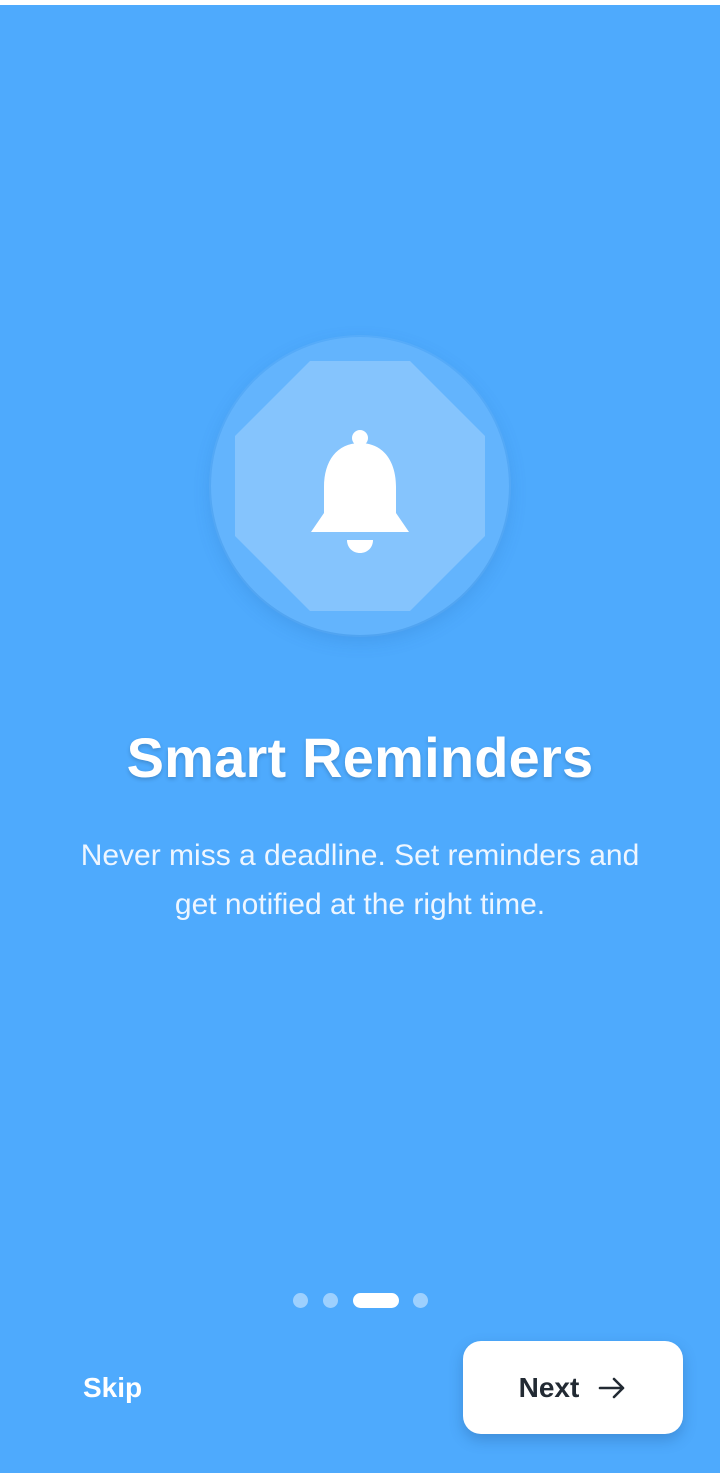 Image resolution: width=720 pixels, height=1473 pixels. I want to click on hero-illustration, so click(360, 486).